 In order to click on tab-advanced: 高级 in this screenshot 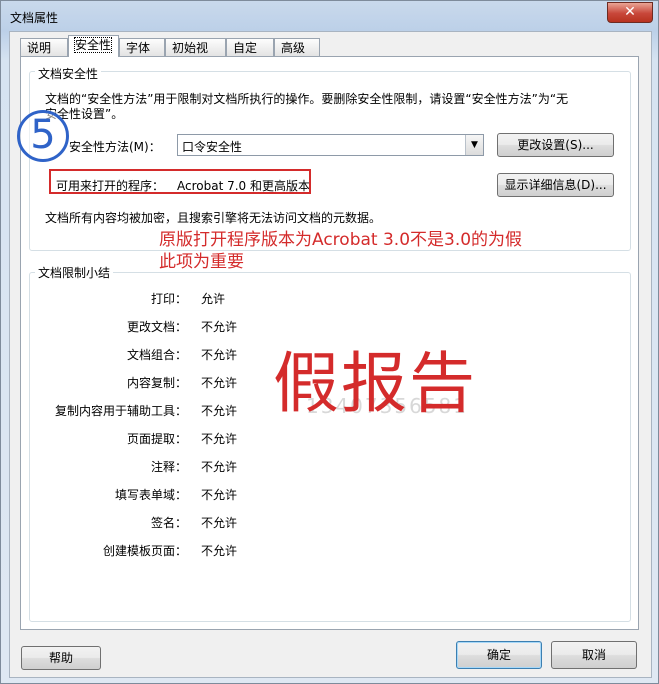, I will do `click(297, 47)`.